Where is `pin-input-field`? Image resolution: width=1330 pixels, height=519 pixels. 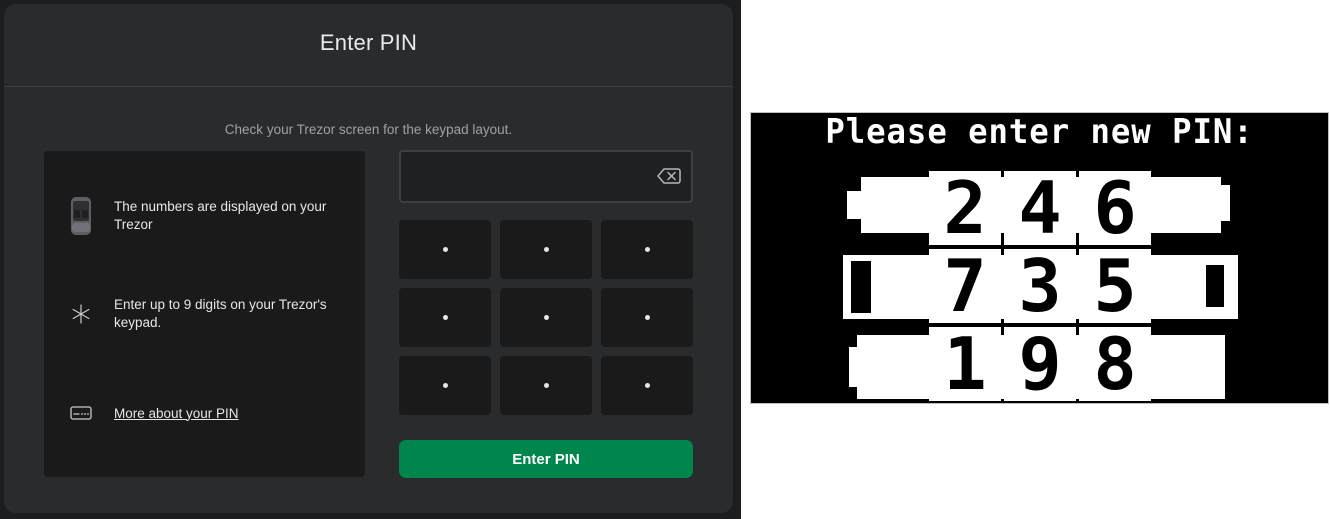
pin-input-field is located at coordinates (546, 176).